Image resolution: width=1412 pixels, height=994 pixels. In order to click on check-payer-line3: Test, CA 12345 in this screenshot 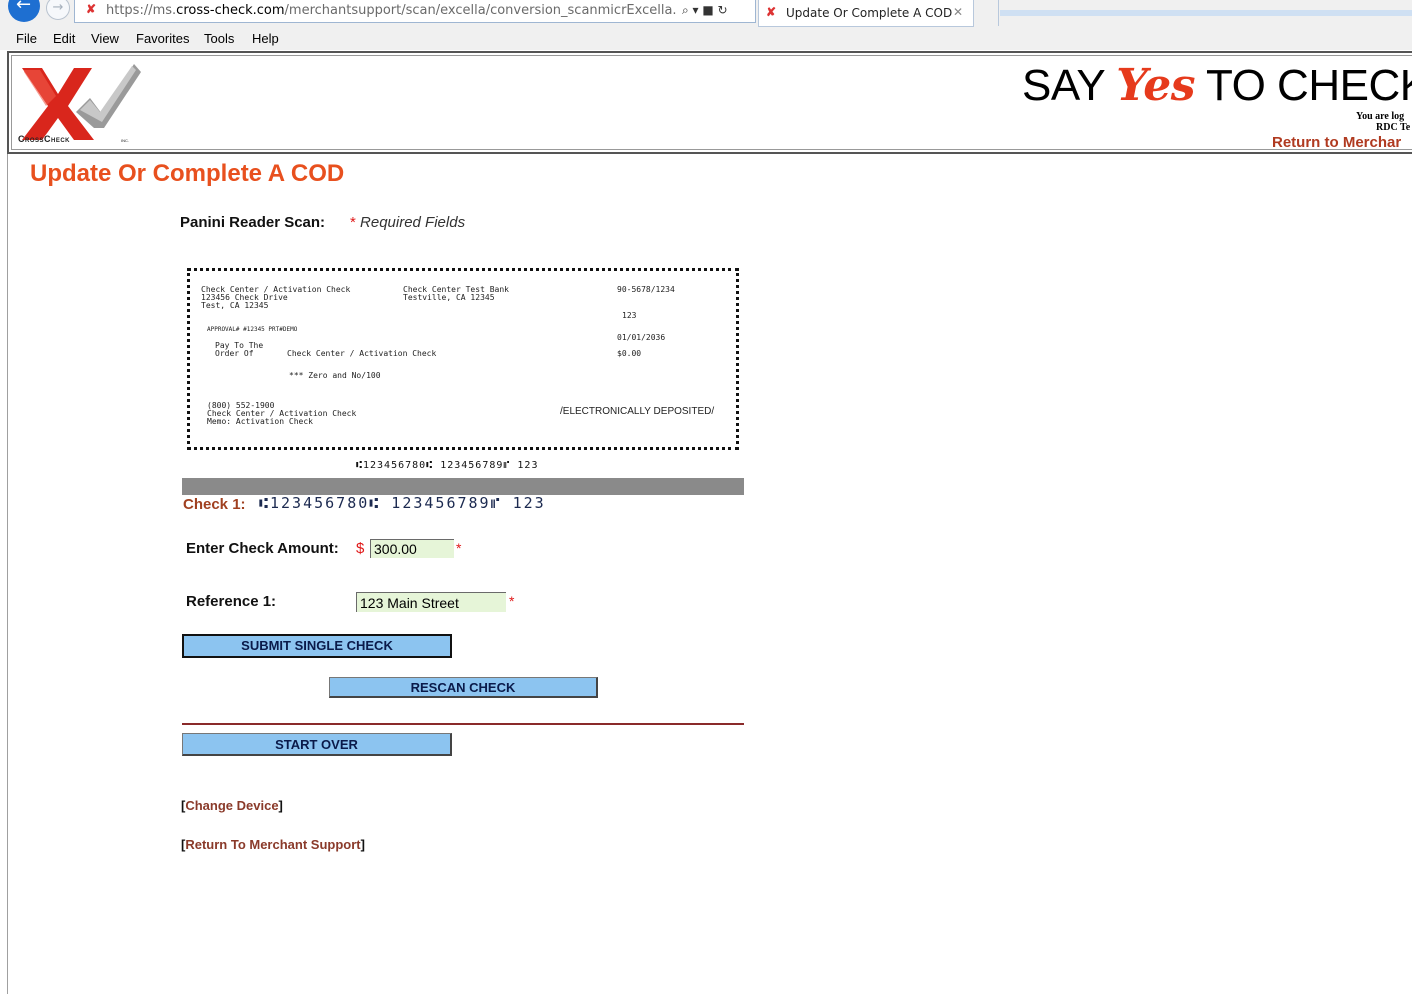, I will do `click(235, 305)`.